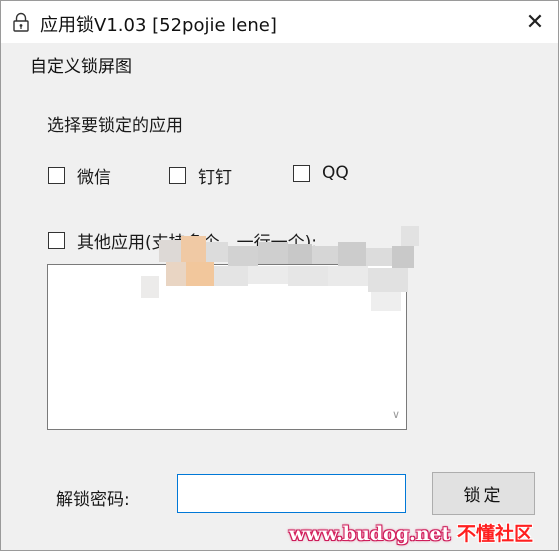  Describe the element at coordinates (81, 64) in the screenshot. I see `menu-item-custom-lockscreen: 自定义锁屏图` at that location.